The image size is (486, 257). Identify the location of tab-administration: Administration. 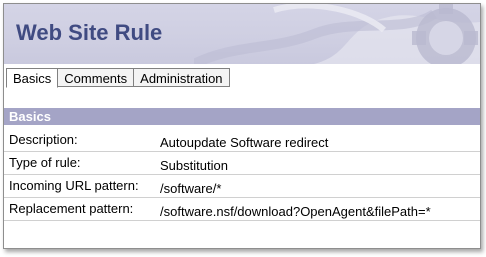
(182, 77).